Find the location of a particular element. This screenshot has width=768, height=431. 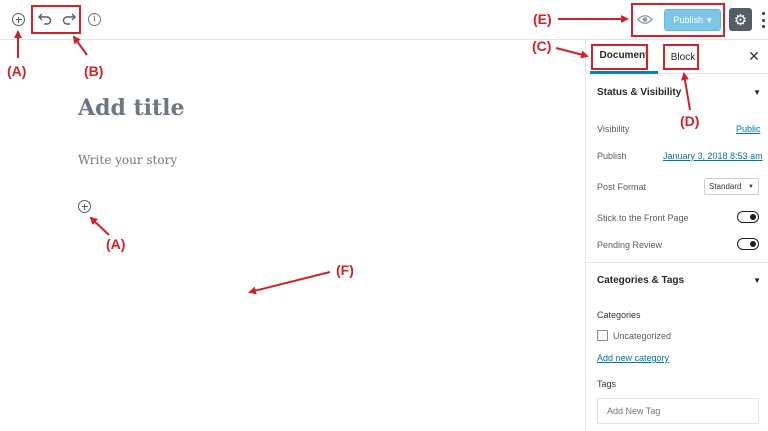

annotation-label-b: (B) is located at coordinates (94, 71).